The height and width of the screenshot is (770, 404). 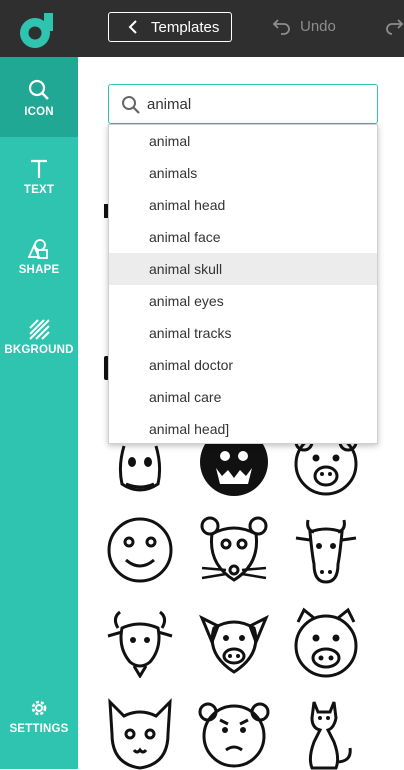 I want to click on sidebar-item-icon: ICON, so click(x=39, y=97).